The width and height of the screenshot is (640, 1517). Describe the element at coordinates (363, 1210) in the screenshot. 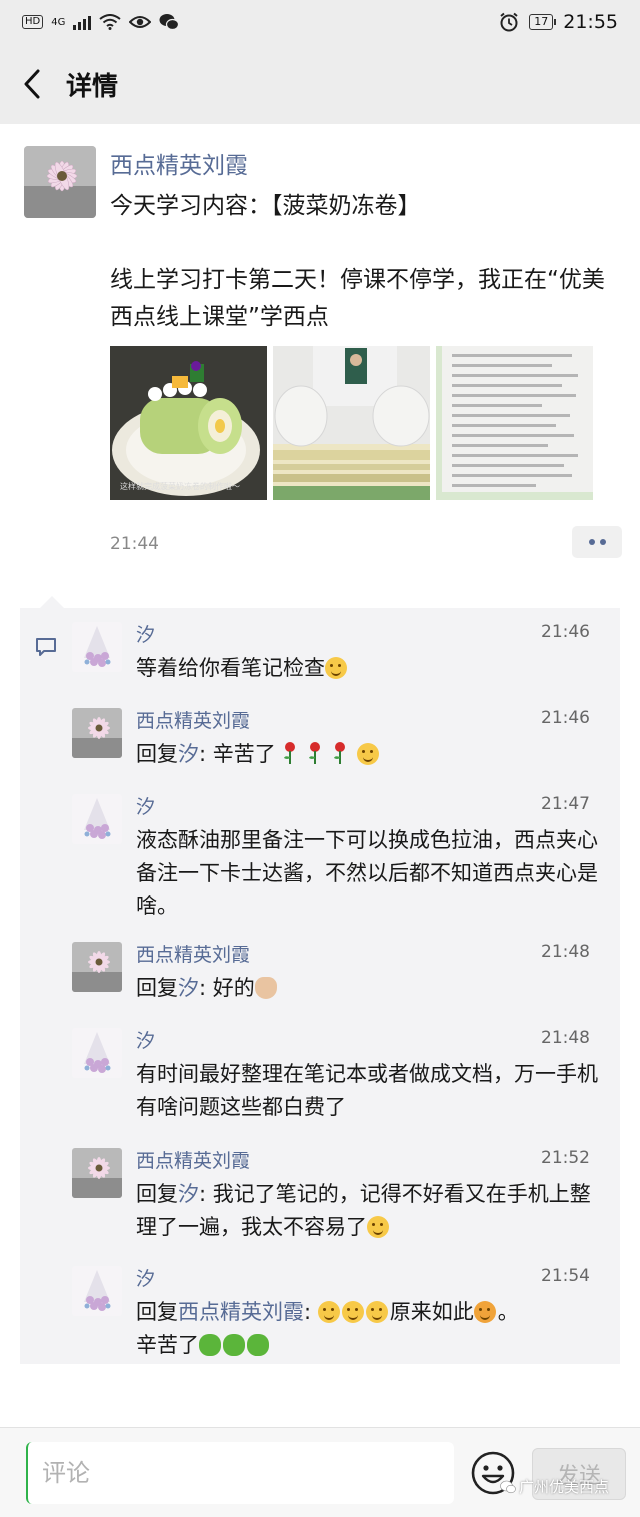

I see `comment-text: 回复汐: 我记了笔记的，记得不好看又在手机上整理了一遍，我太不容易了` at that location.